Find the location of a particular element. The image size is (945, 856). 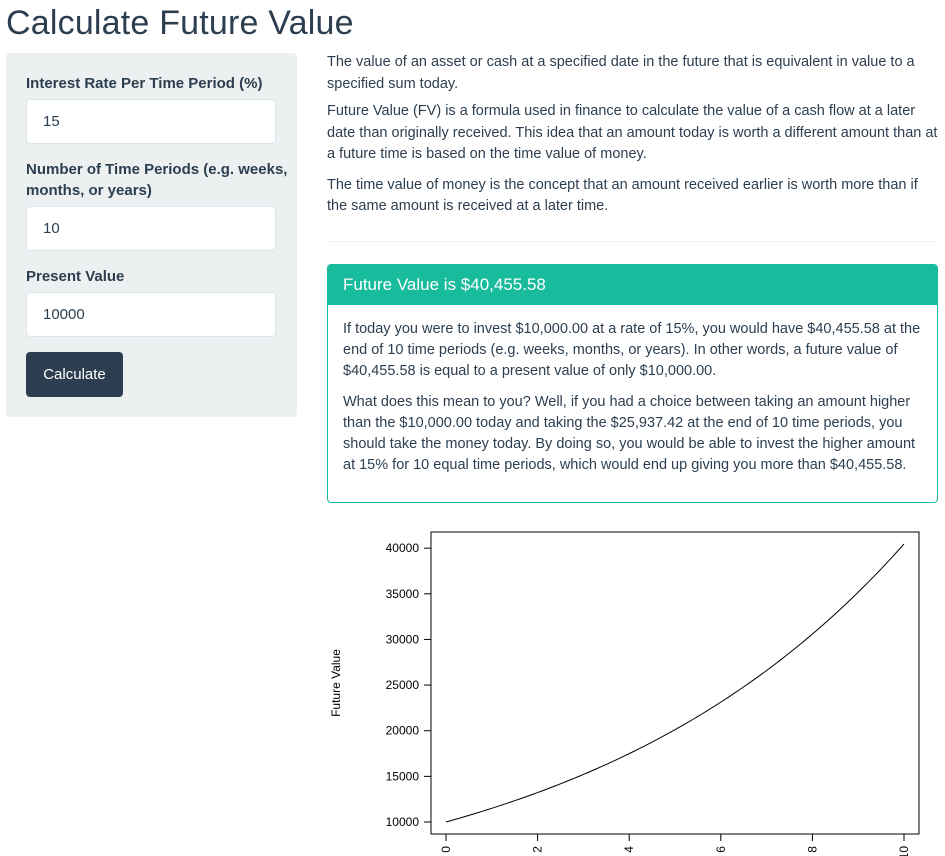

y-tick-label: 10000 is located at coordinates (403, 822).